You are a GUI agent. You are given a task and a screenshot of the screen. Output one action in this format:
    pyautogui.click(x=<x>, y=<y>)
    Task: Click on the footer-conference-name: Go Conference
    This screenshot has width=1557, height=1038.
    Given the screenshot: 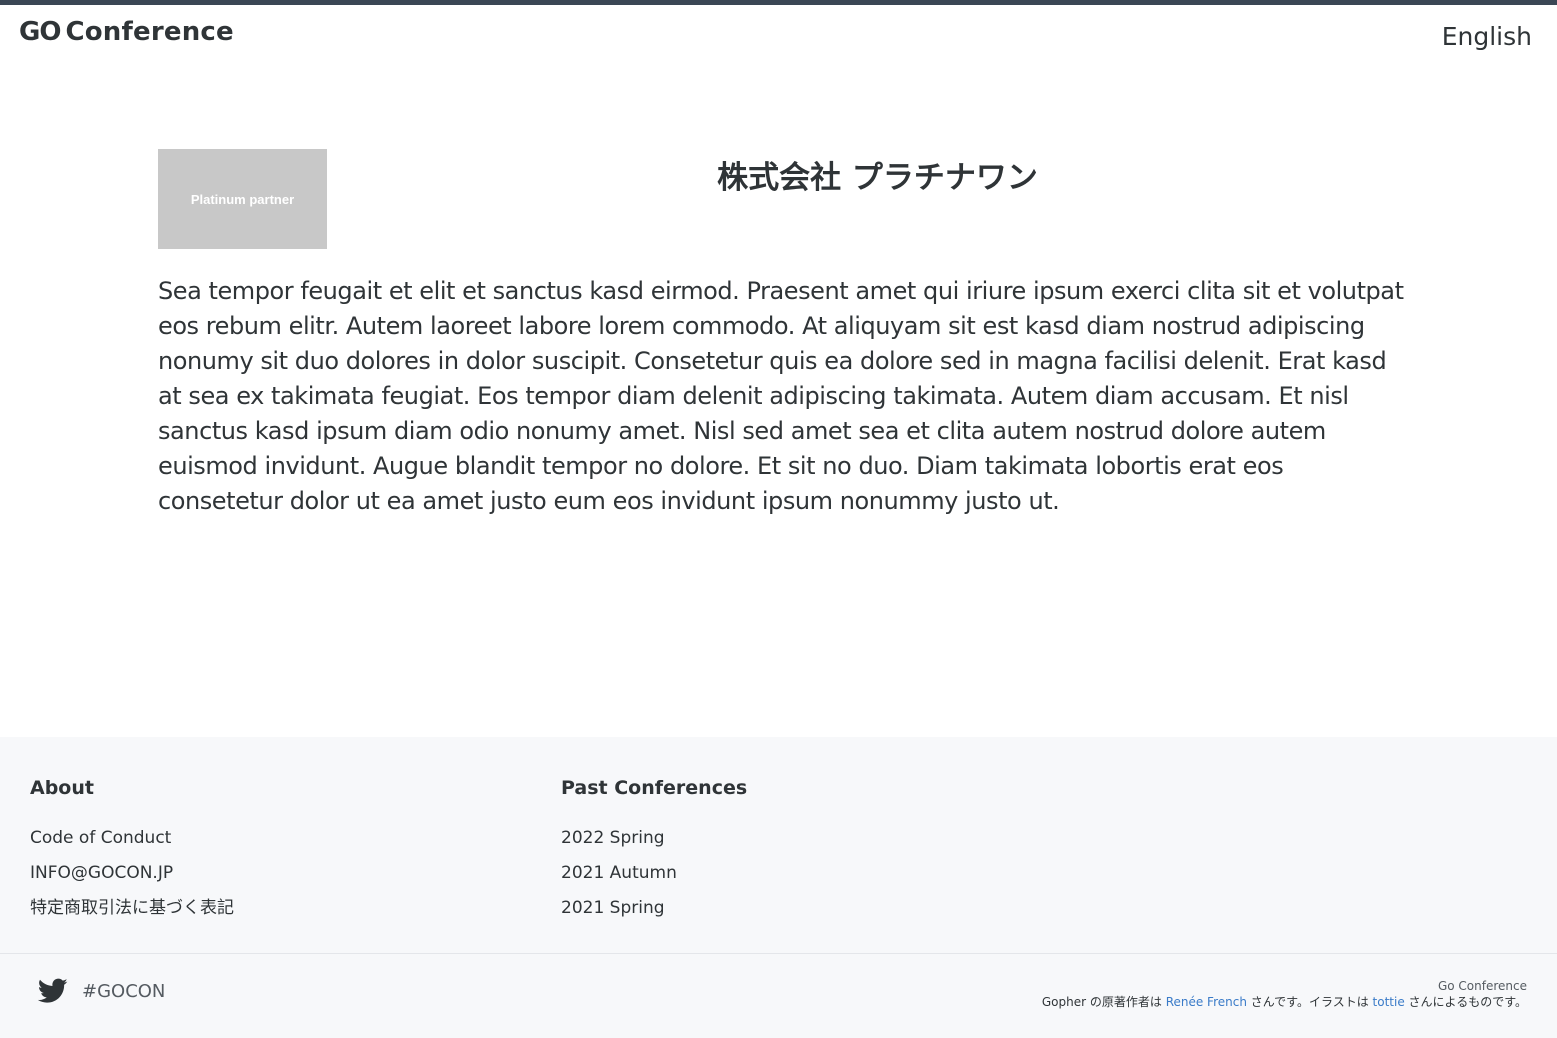 What is the action you would take?
    pyautogui.click(x=1482, y=986)
    